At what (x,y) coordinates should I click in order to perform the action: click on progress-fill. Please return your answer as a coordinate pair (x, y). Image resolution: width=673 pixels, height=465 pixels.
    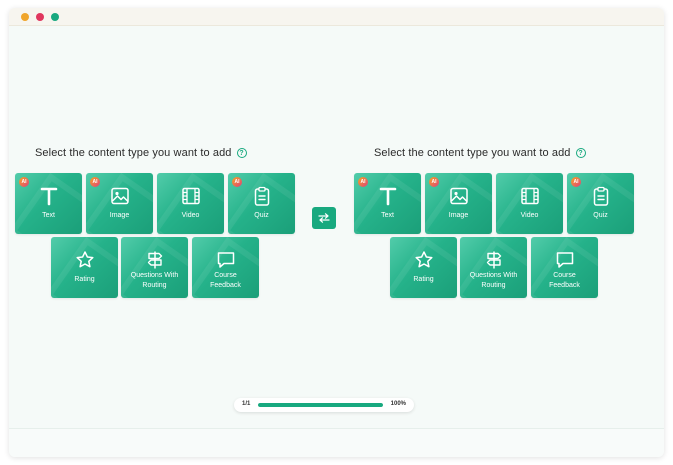
    Looking at the image, I should click on (320, 405).